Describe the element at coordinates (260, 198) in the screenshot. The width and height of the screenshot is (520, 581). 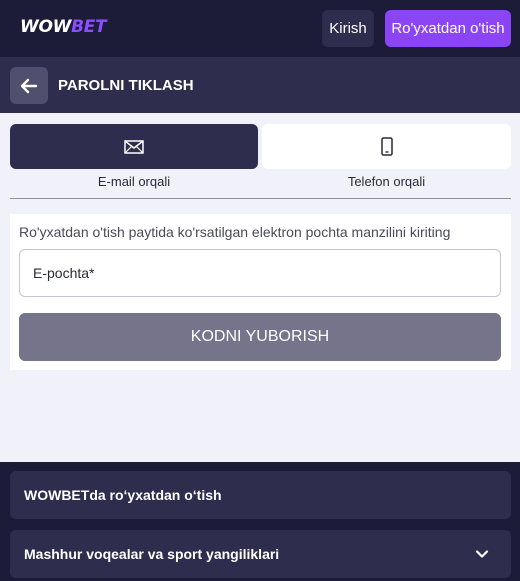
I see `tabs-divider` at that location.